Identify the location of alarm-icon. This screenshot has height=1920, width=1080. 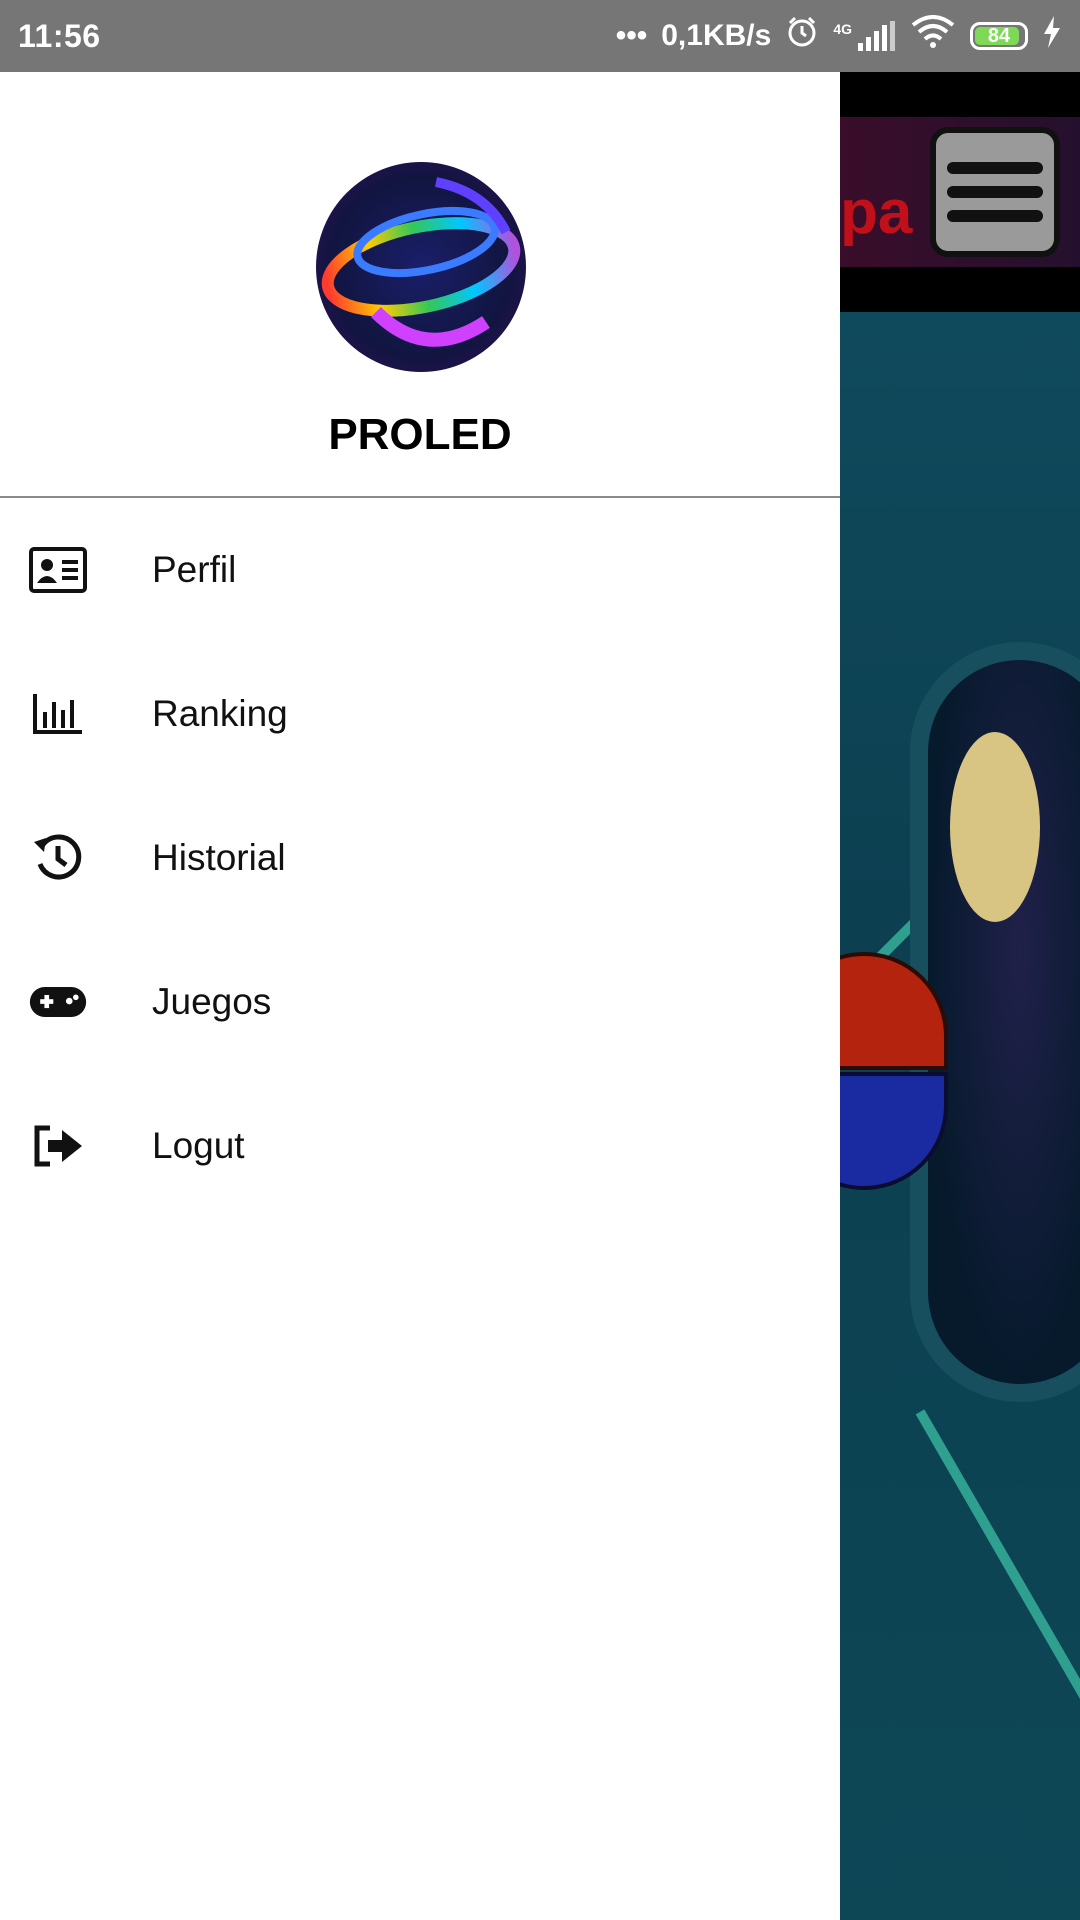
(802, 36).